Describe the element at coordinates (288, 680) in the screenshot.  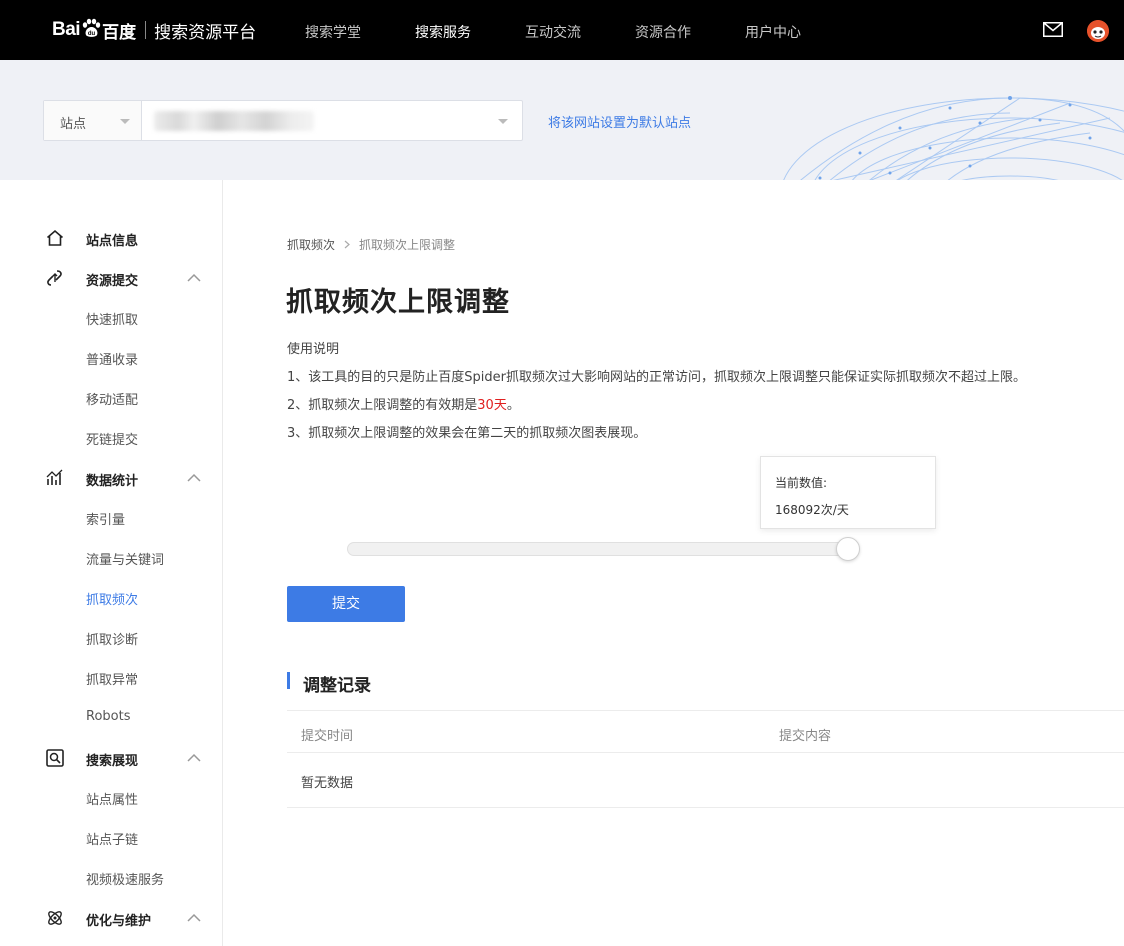
I see `section-accent-bar` at that location.